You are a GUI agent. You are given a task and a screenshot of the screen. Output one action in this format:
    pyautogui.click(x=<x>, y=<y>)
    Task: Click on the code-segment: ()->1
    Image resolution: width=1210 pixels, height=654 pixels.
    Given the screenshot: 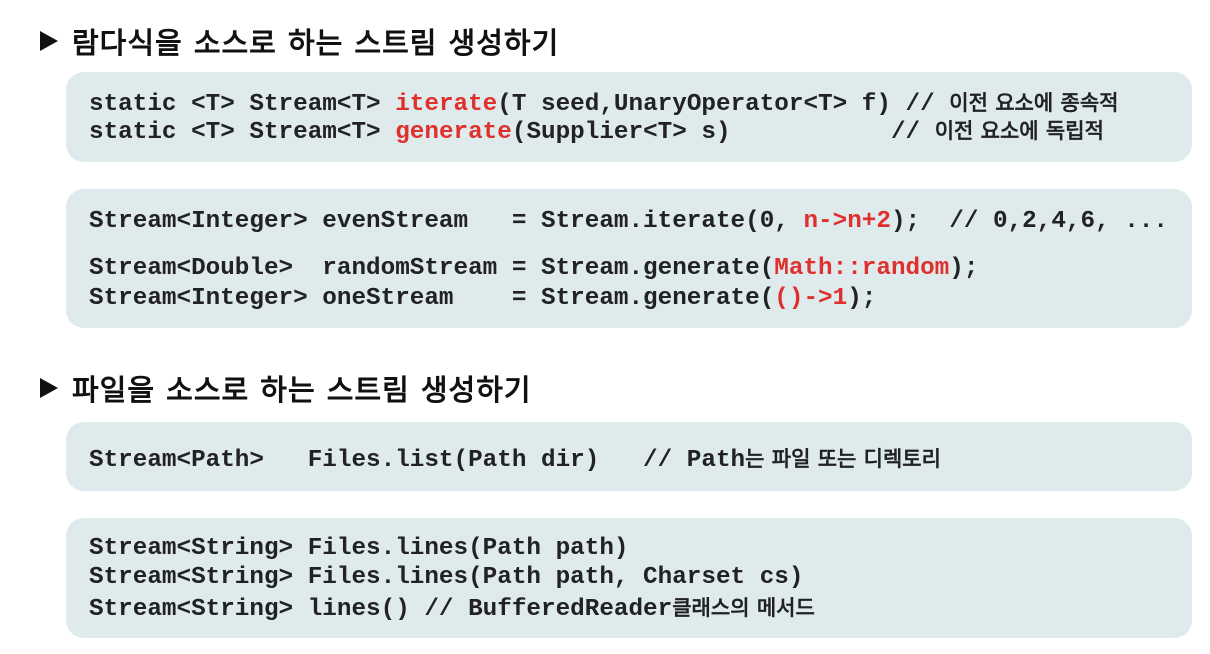 What is the action you would take?
    pyautogui.click(x=811, y=298)
    